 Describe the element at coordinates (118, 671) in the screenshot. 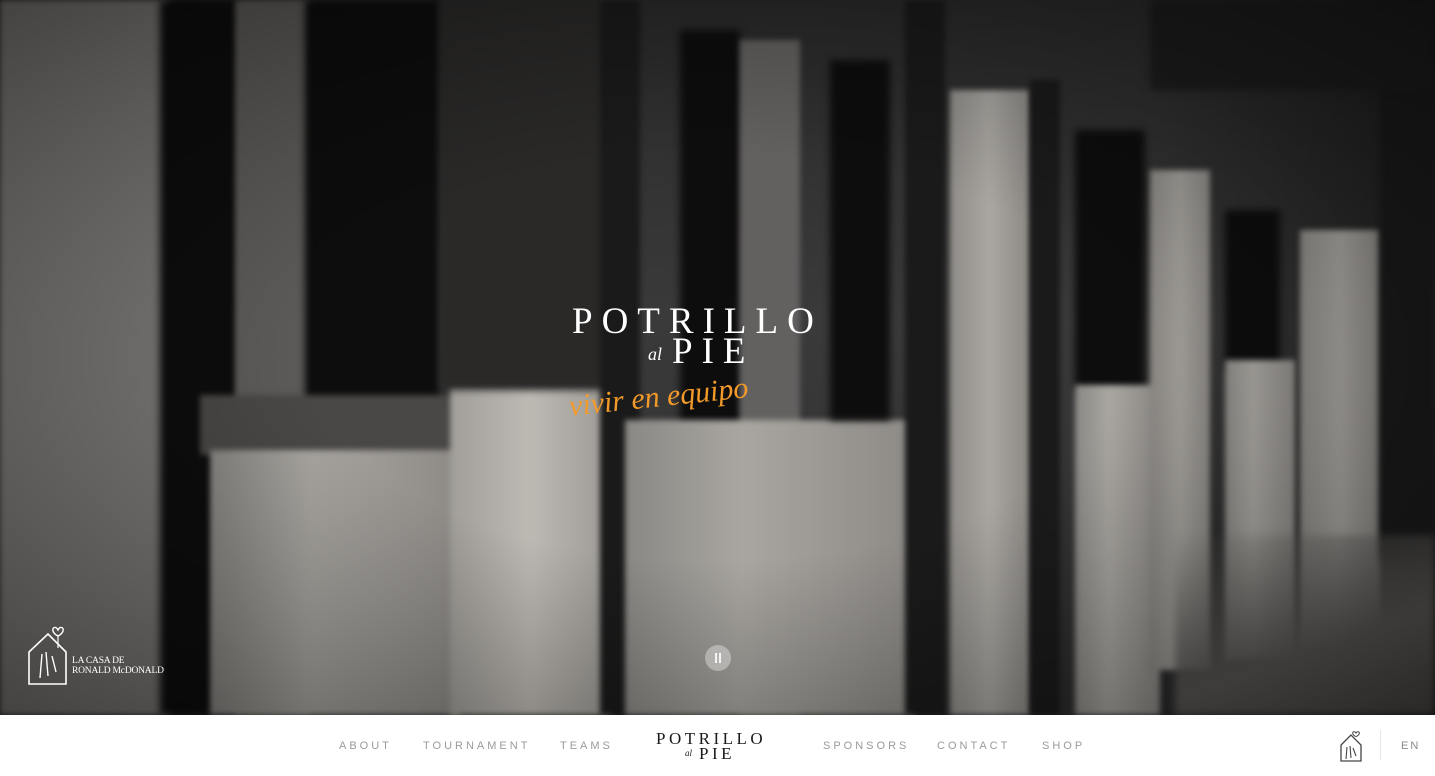

I see `partner-name-line2: RONALD McDONALD` at that location.